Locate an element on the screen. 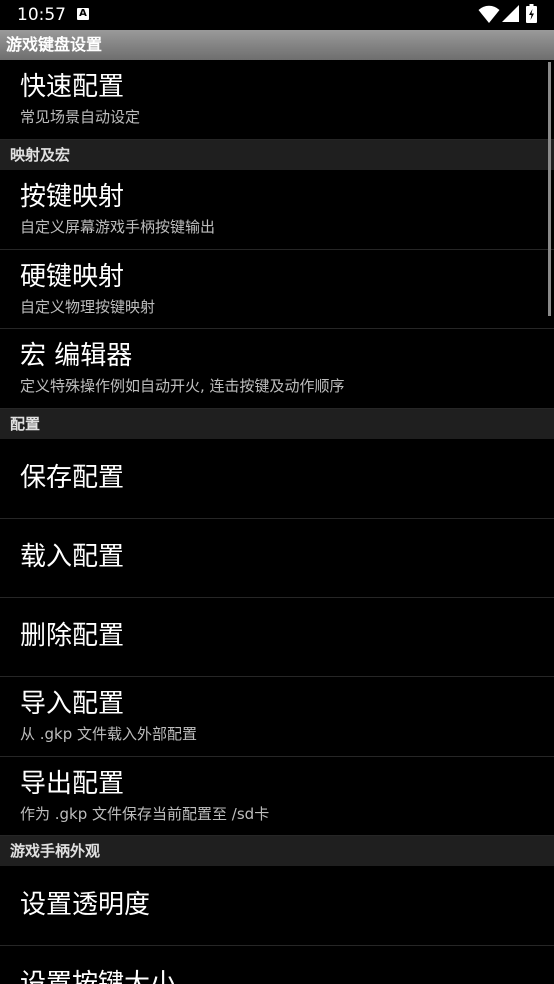  section-header-mapping: 映射及宏 is located at coordinates (277, 155).